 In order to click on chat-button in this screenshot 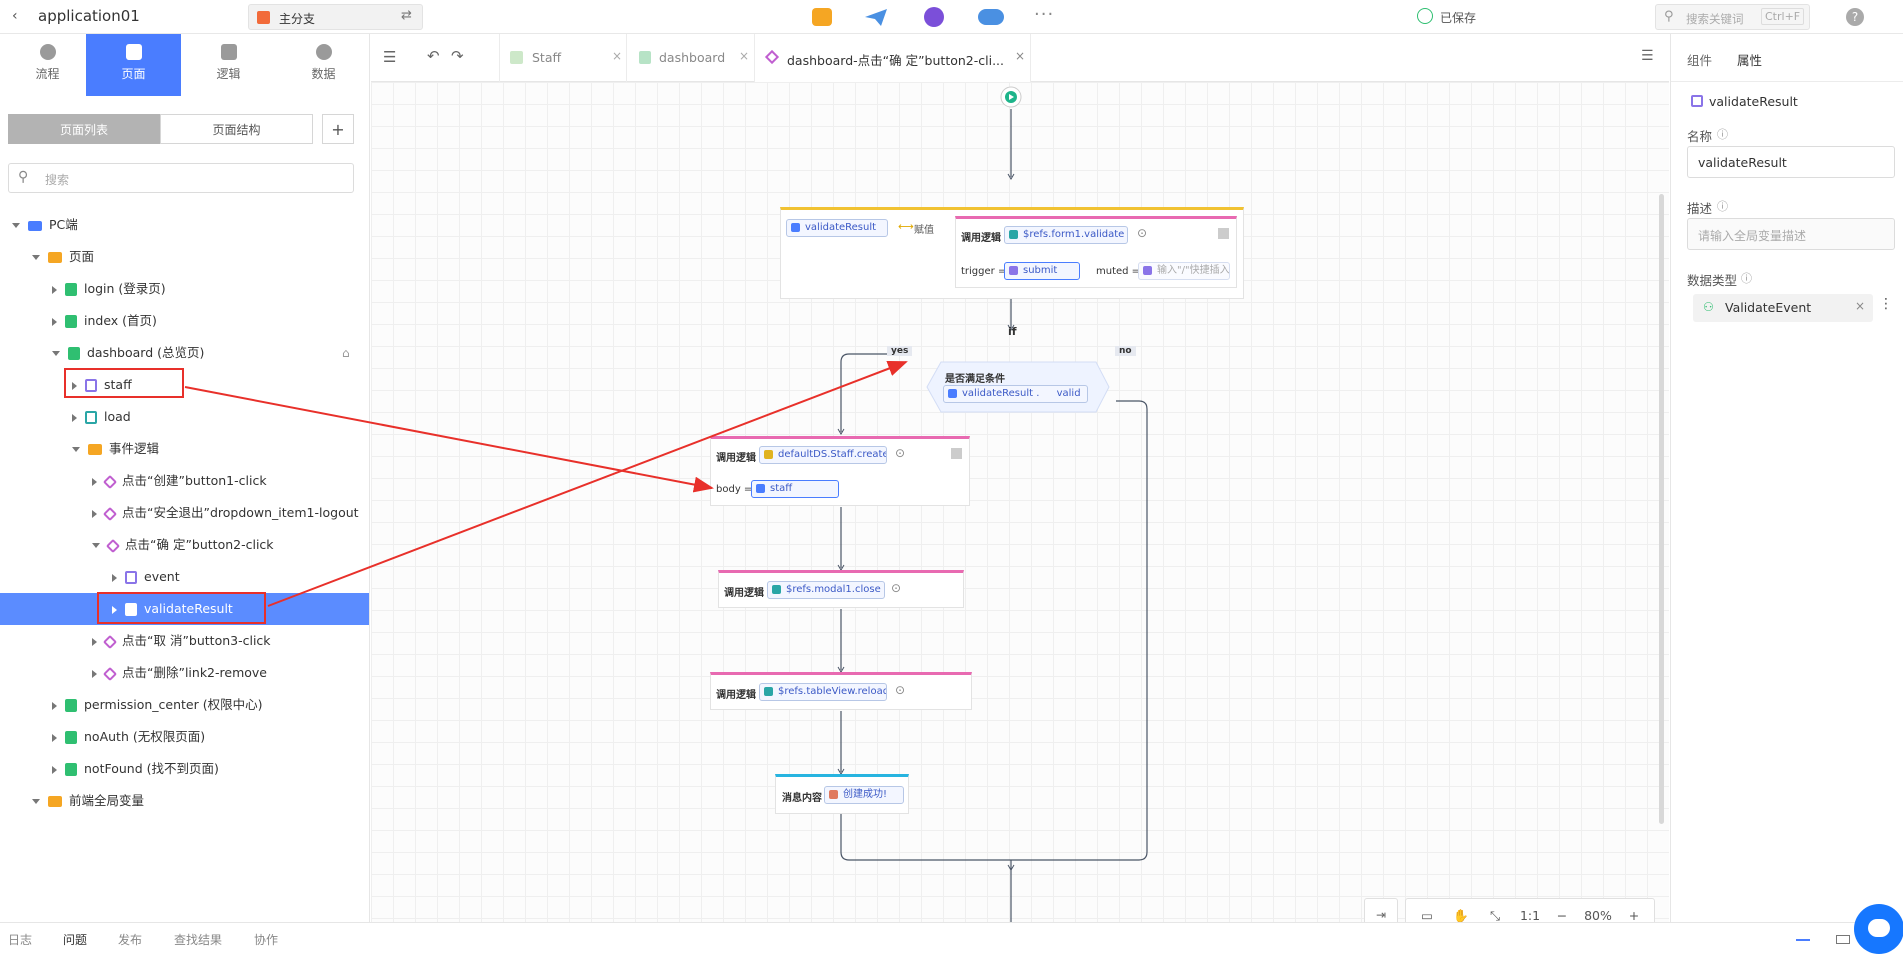, I will do `click(1878, 929)`.